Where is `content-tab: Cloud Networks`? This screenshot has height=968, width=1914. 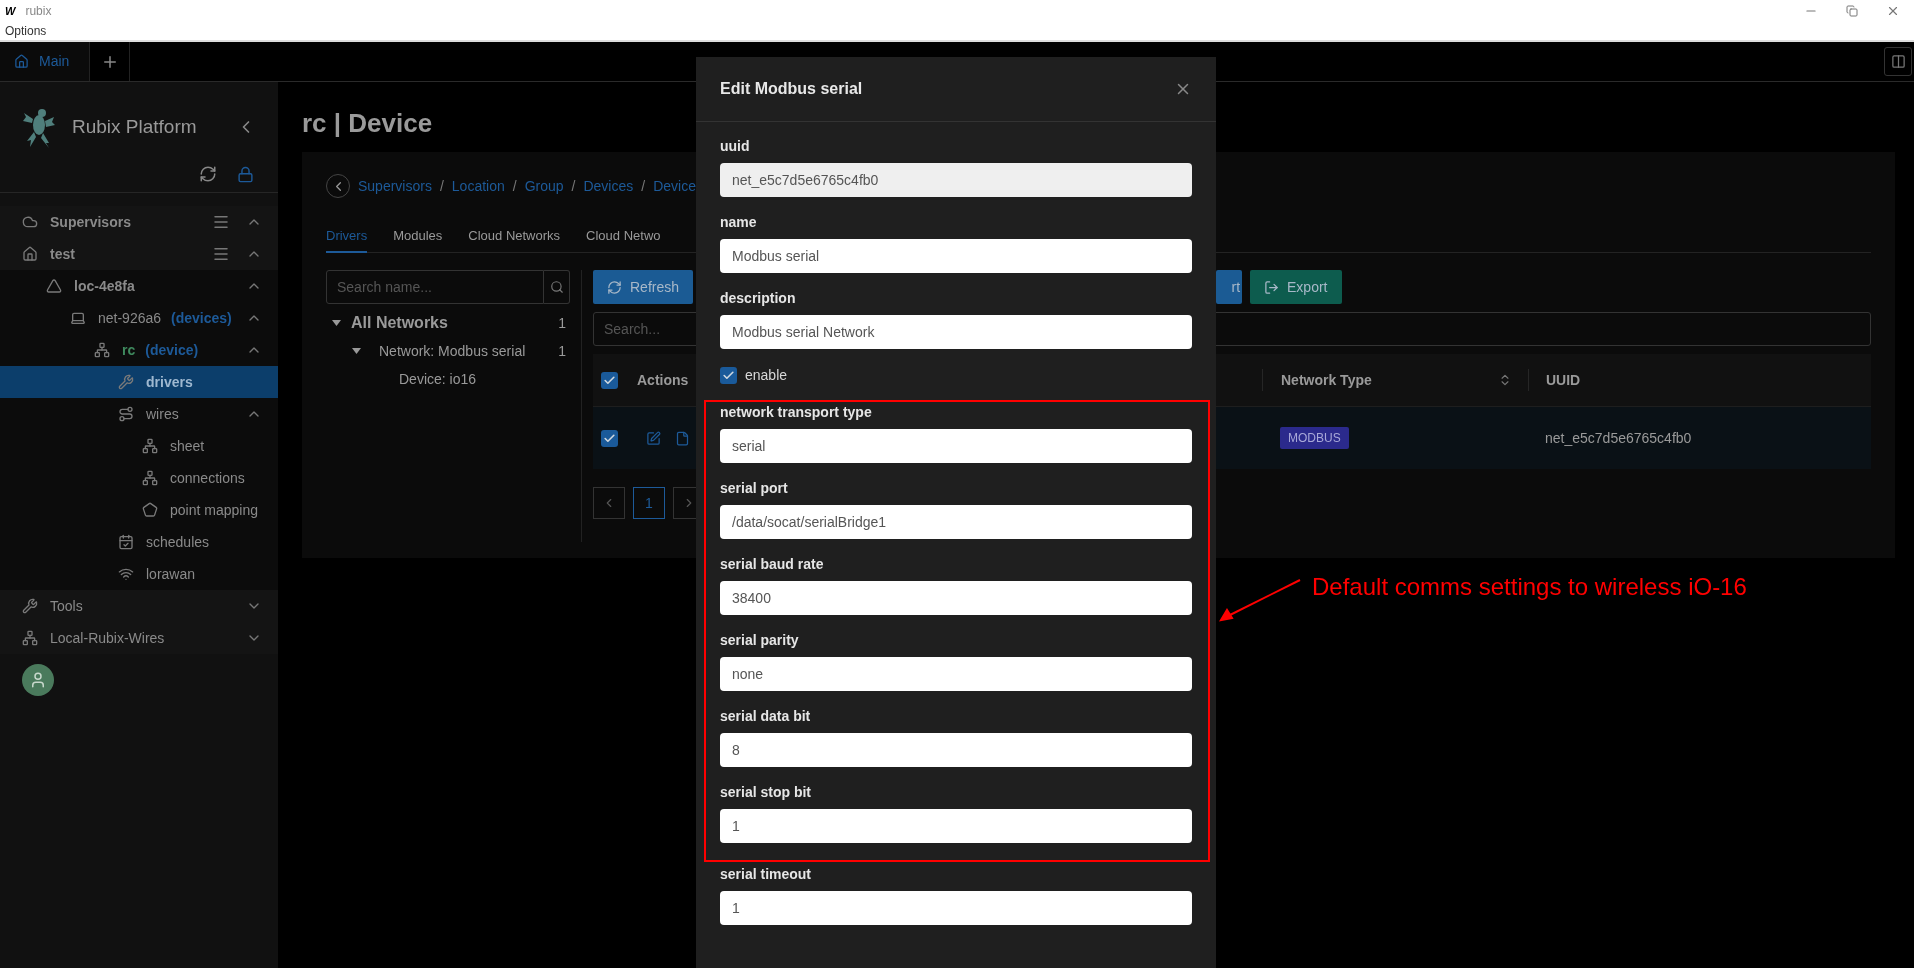 content-tab: Cloud Networks is located at coordinates (514, 236).